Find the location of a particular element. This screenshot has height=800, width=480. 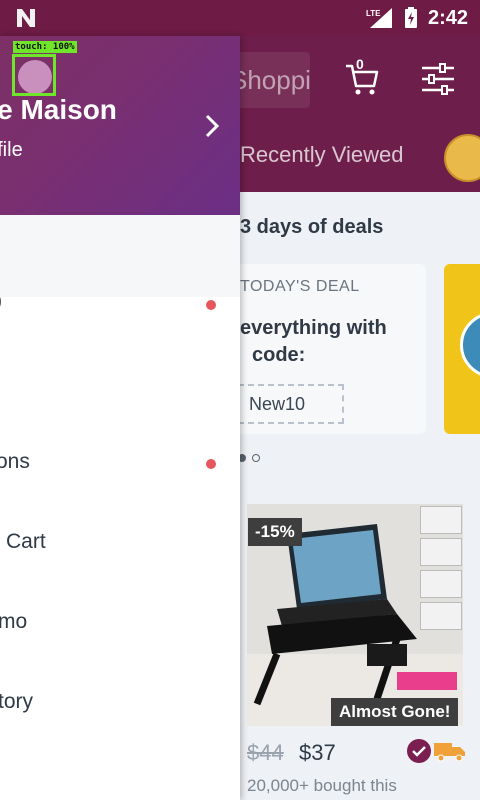

drawer-header: touch: 100% ge Maison Profile is located at coordinates (120, 125).